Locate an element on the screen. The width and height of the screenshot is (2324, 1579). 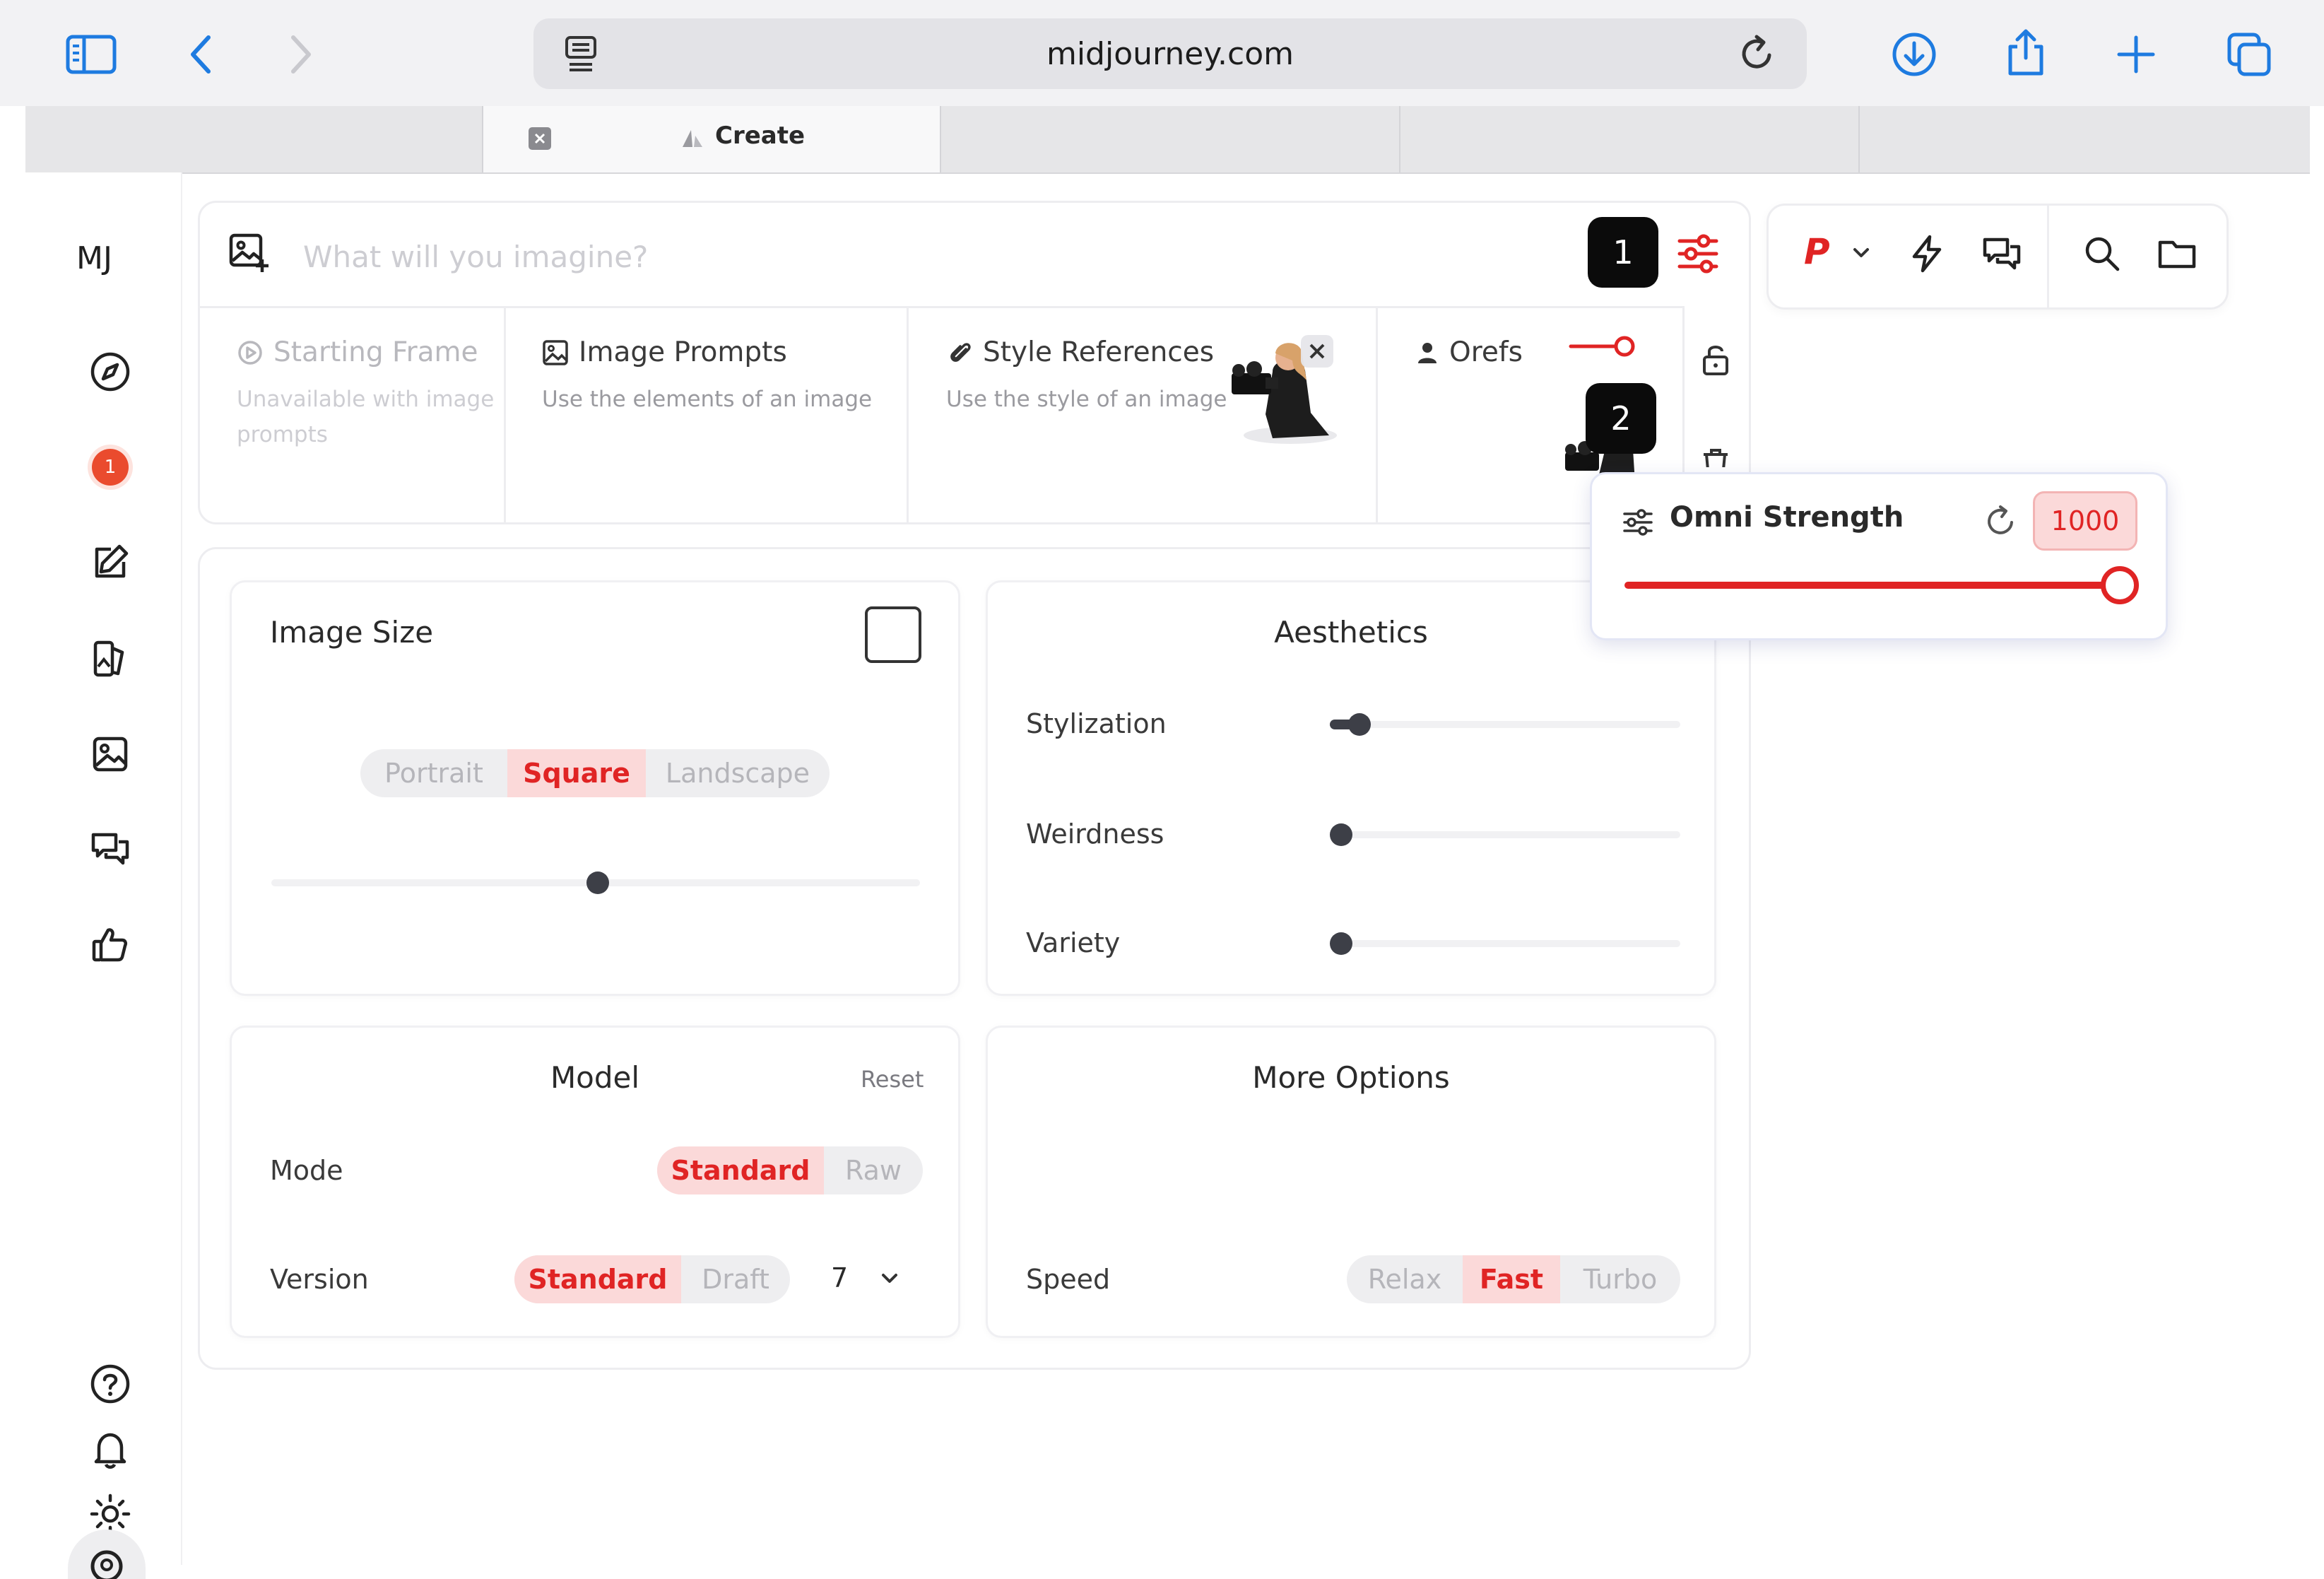
personalize-label: P is located at coordinates (1817, 251).